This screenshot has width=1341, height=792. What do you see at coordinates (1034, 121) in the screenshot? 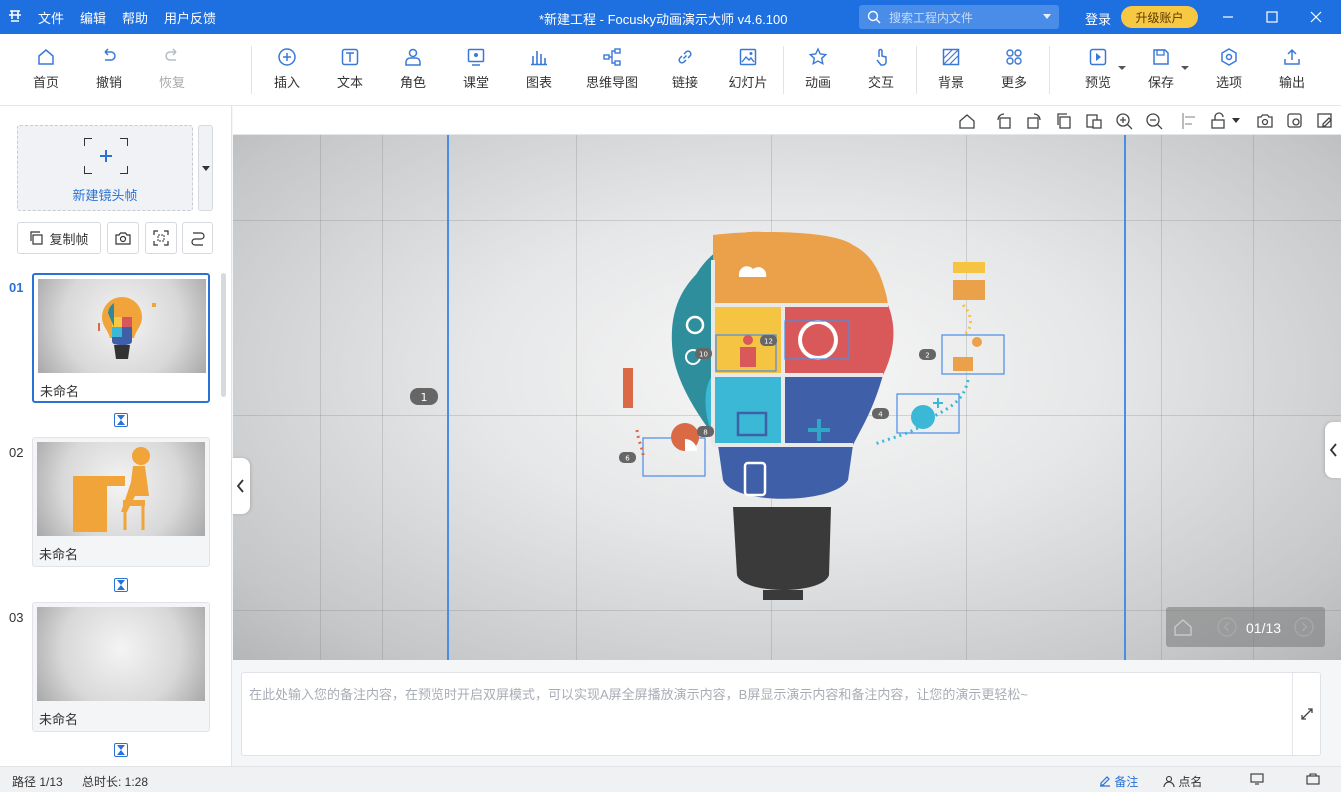
I see `rotate-right-icon` at bounding box center [1034, 121].